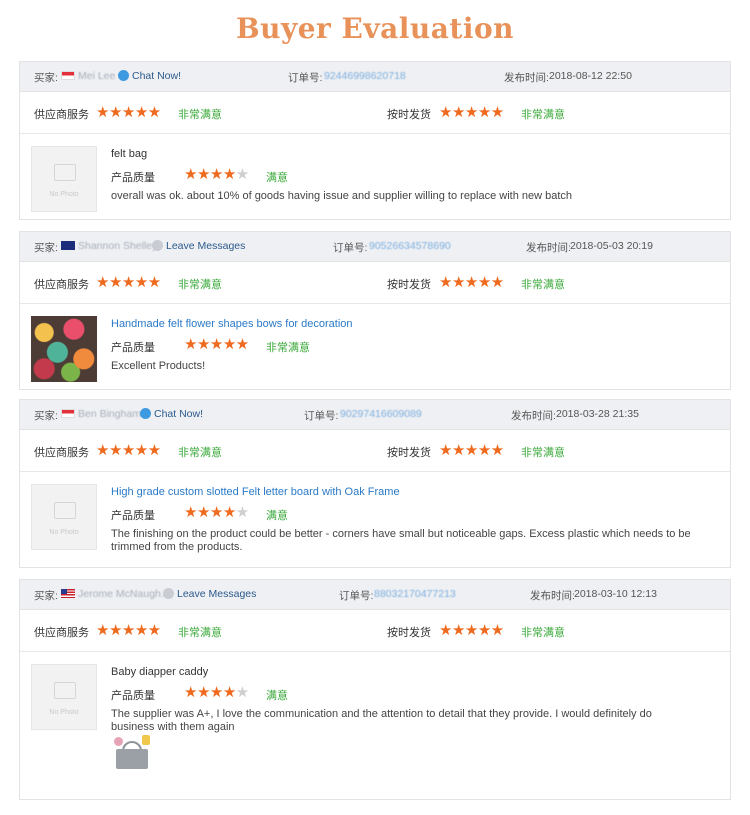 The height and width of the screenshot is (815, 750). I want to click on published-time: 2018-03-28 21:35, so click(597, 414).